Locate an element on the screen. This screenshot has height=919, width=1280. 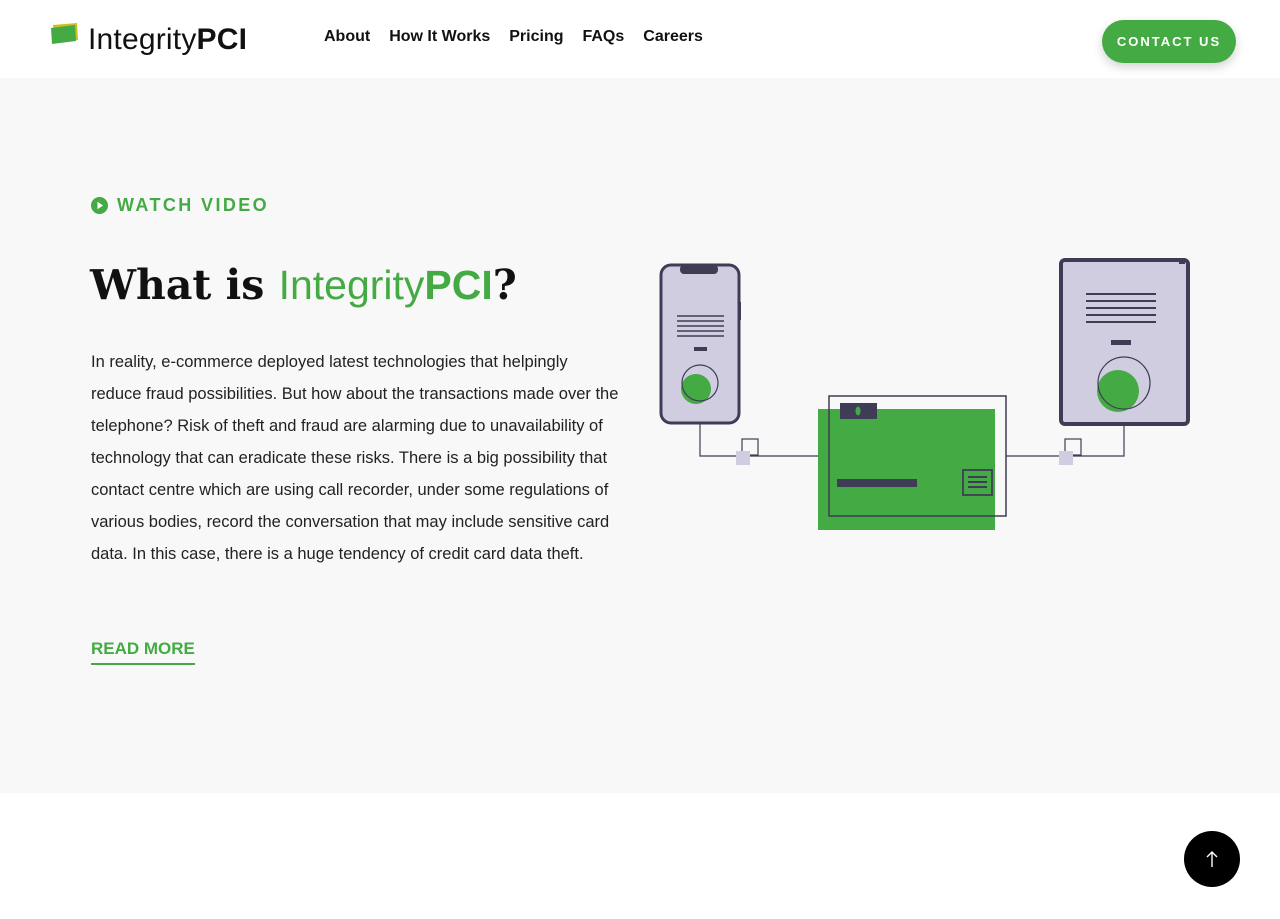
phone-graphic is located at coordinates (700, 344).